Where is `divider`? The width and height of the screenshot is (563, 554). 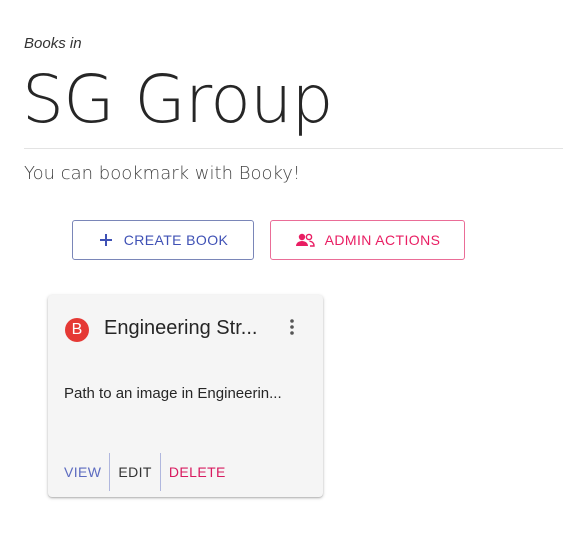
divider is located at coordinates (293, 148).